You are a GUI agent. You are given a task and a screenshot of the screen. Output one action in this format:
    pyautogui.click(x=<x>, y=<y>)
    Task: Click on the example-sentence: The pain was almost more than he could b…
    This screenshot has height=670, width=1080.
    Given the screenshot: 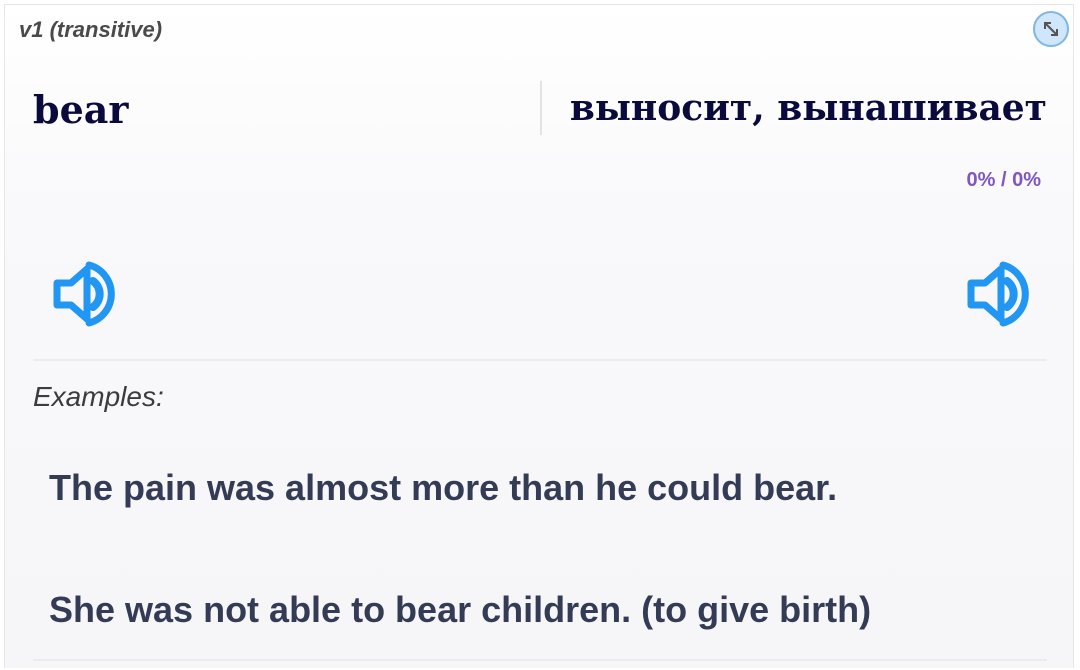 What is the action you would take?
    pyautogui.click(x=443, y=487)
    